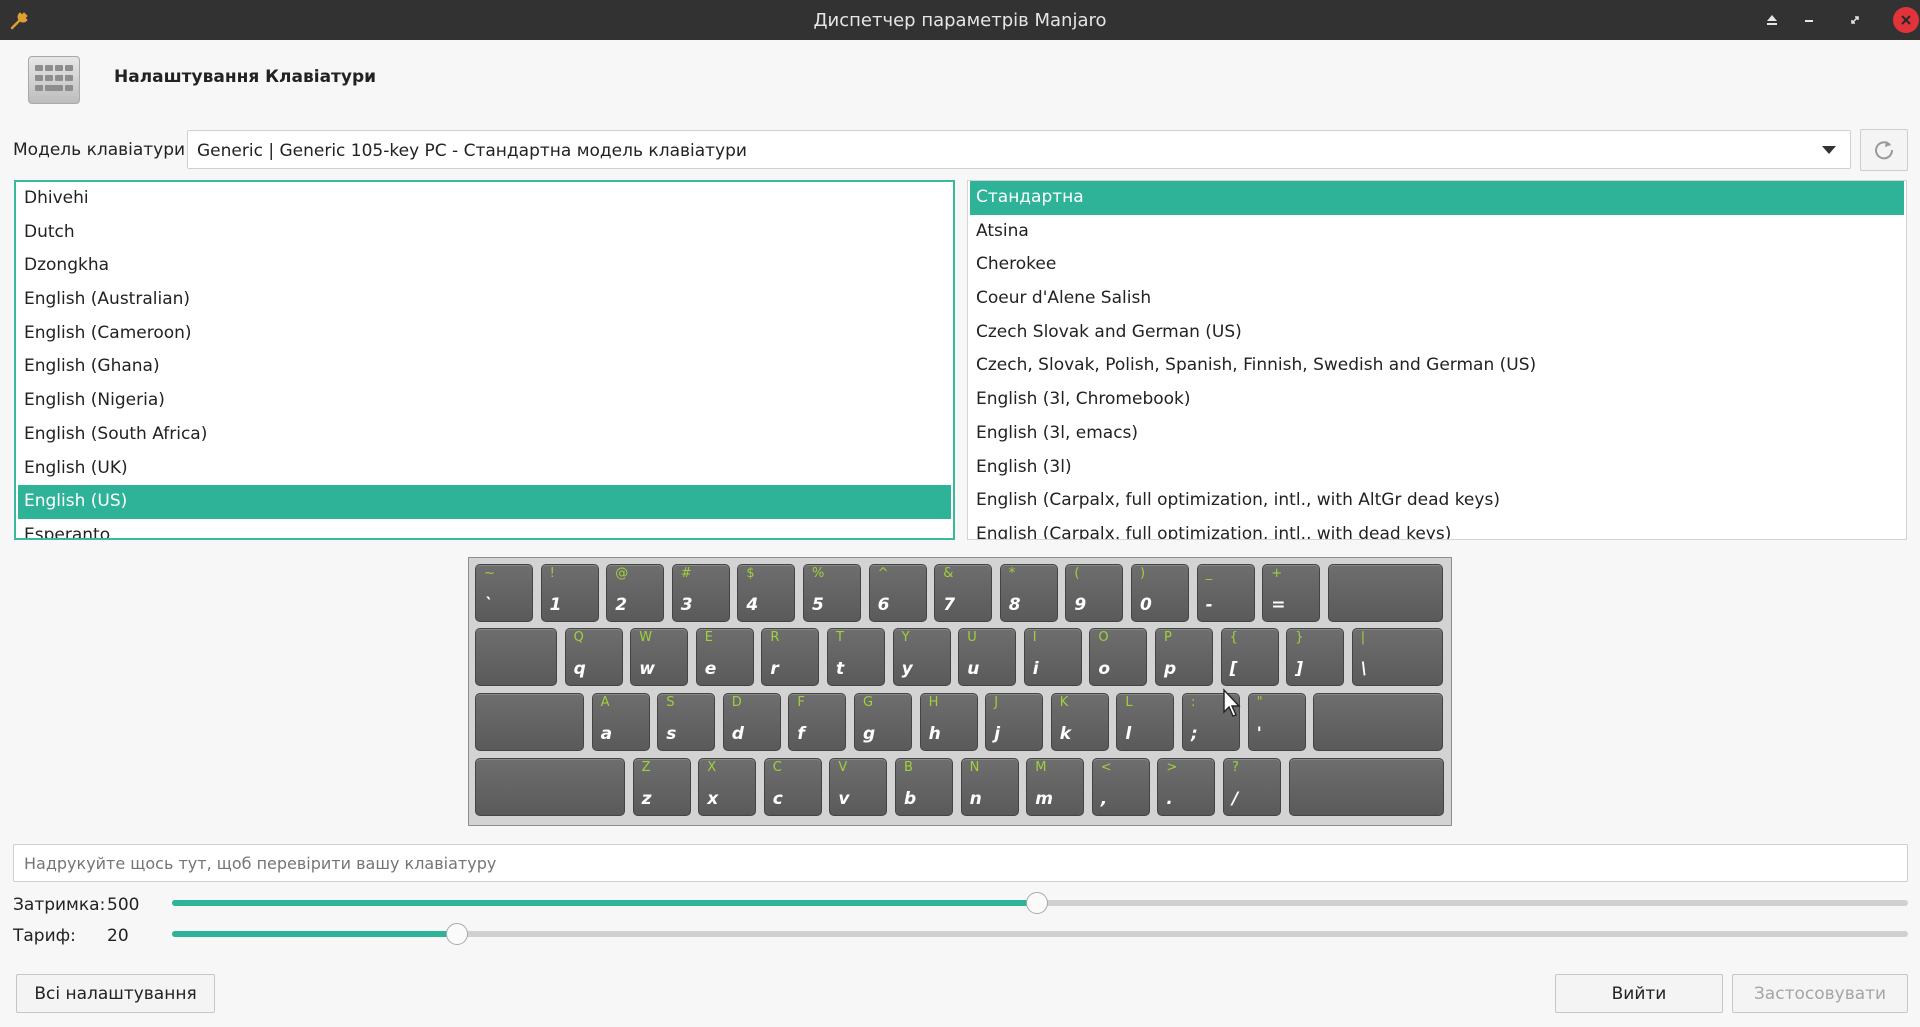 Image resolution: width=1920 pixels, height=1027 pixels. I want to click on variant-list-item: Atsina, so click(1437, 232).